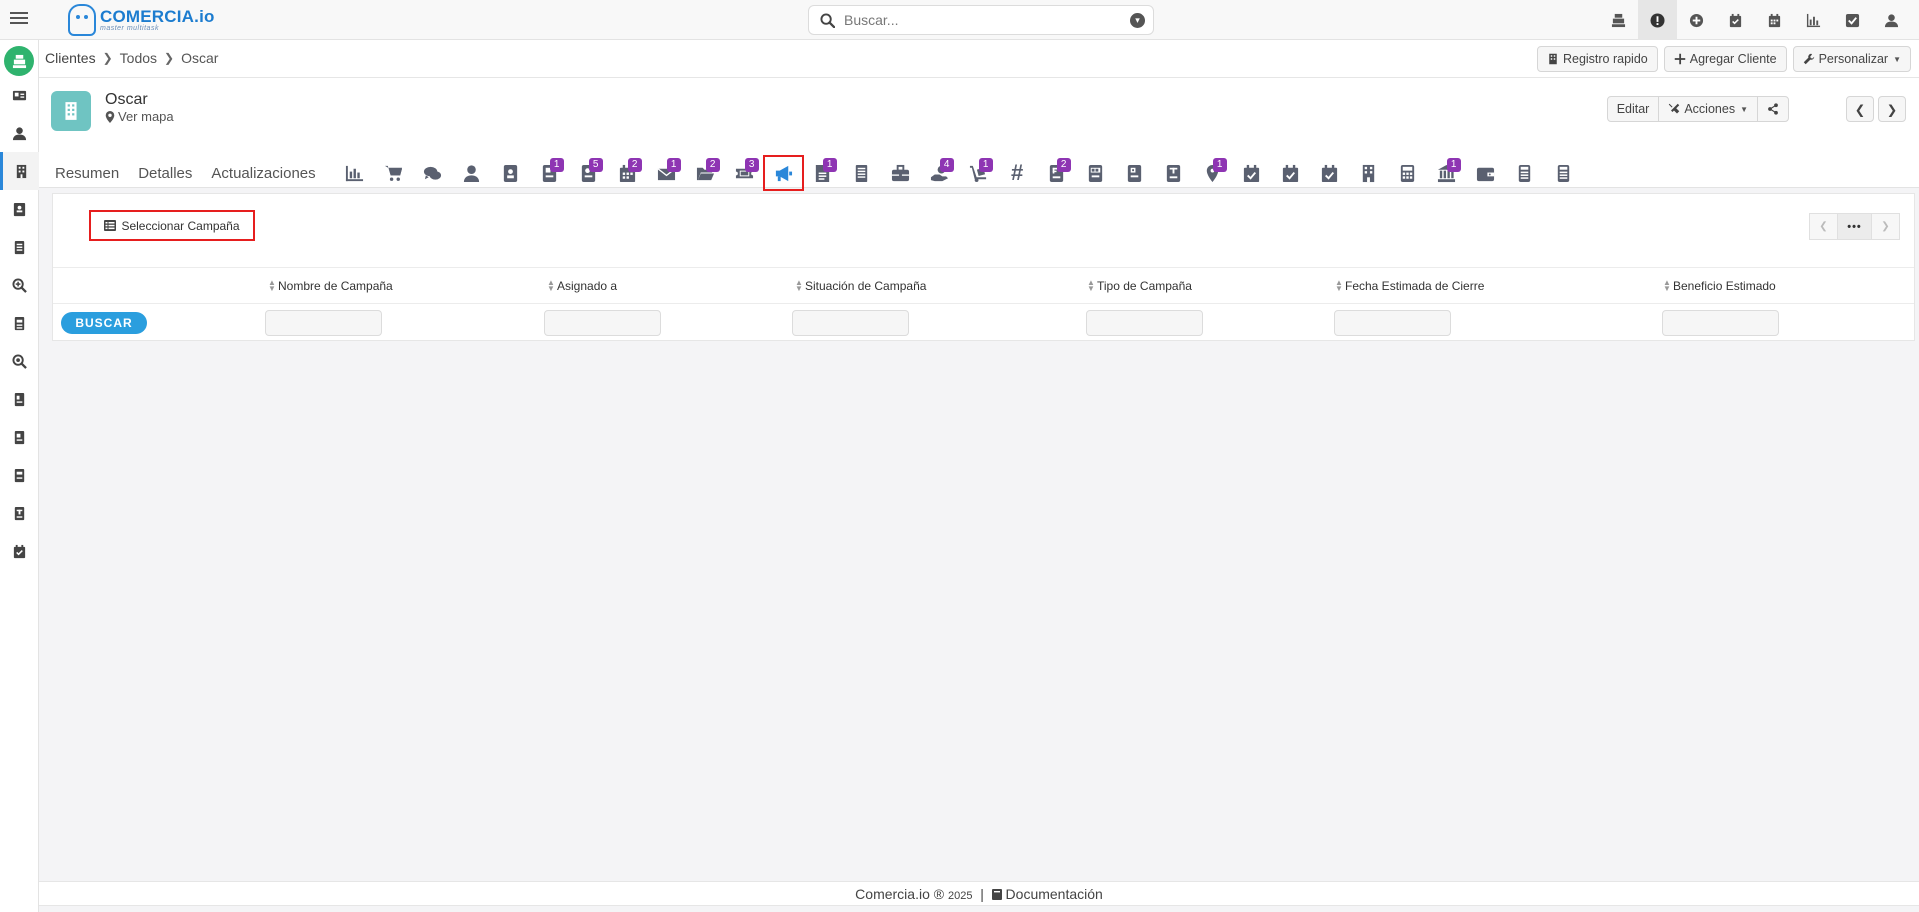 The height and width of the screenshot is (912, 1919). Describe the element at coordinates (939, 173) in the screenshot. I see `module-hand-money-icon: 4` at that location.